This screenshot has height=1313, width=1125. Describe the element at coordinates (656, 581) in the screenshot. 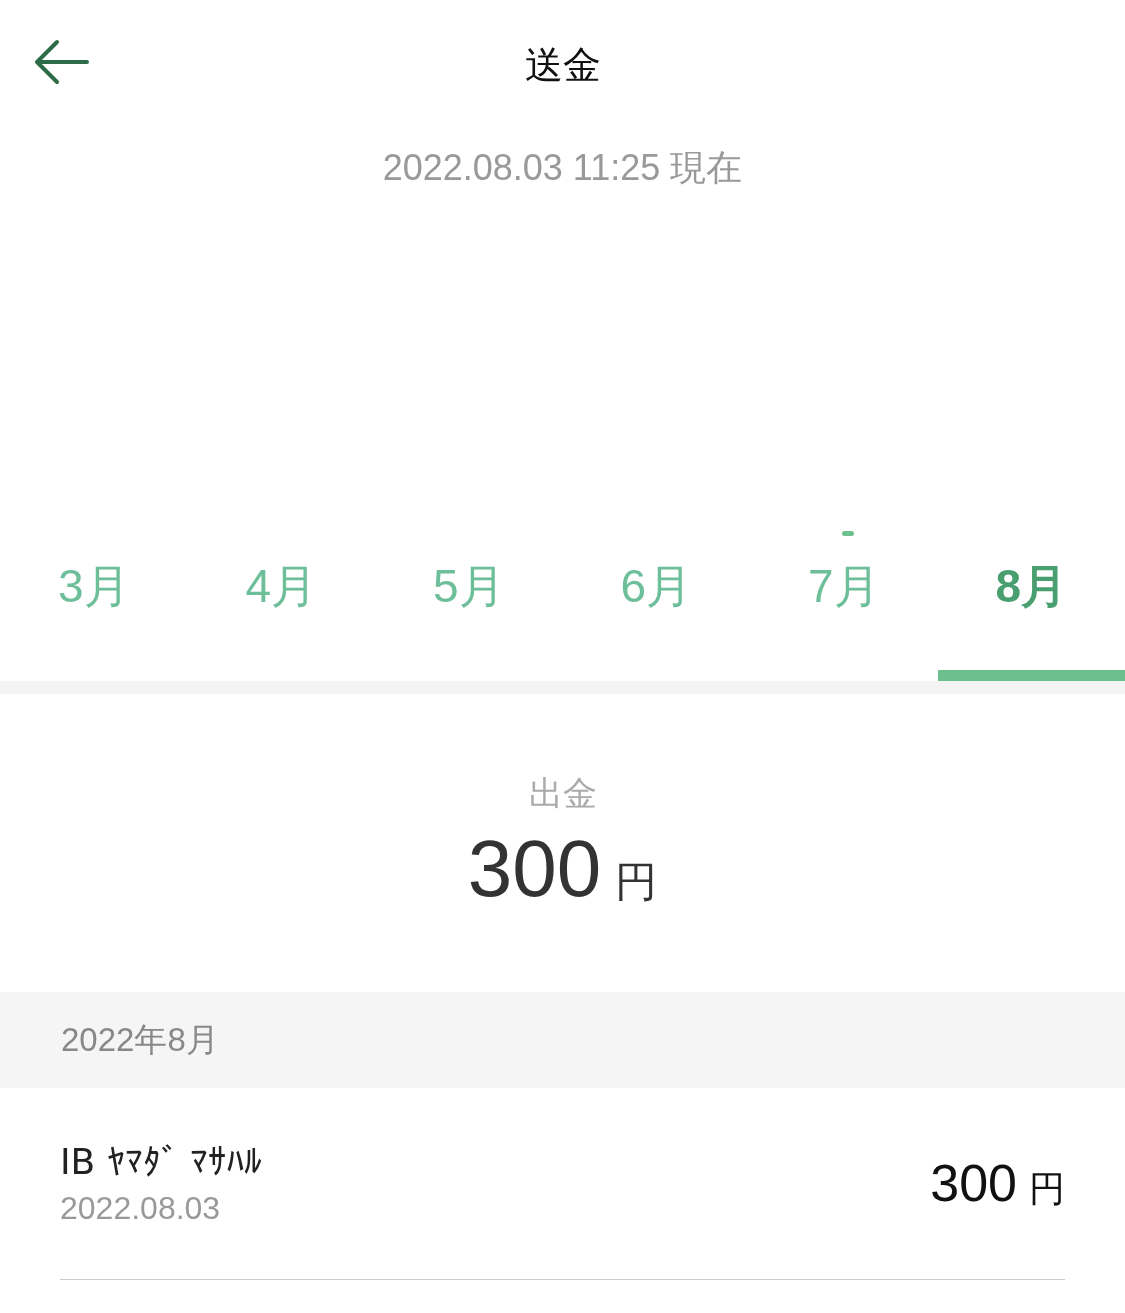

I see `month-tab: 6月` at that location.